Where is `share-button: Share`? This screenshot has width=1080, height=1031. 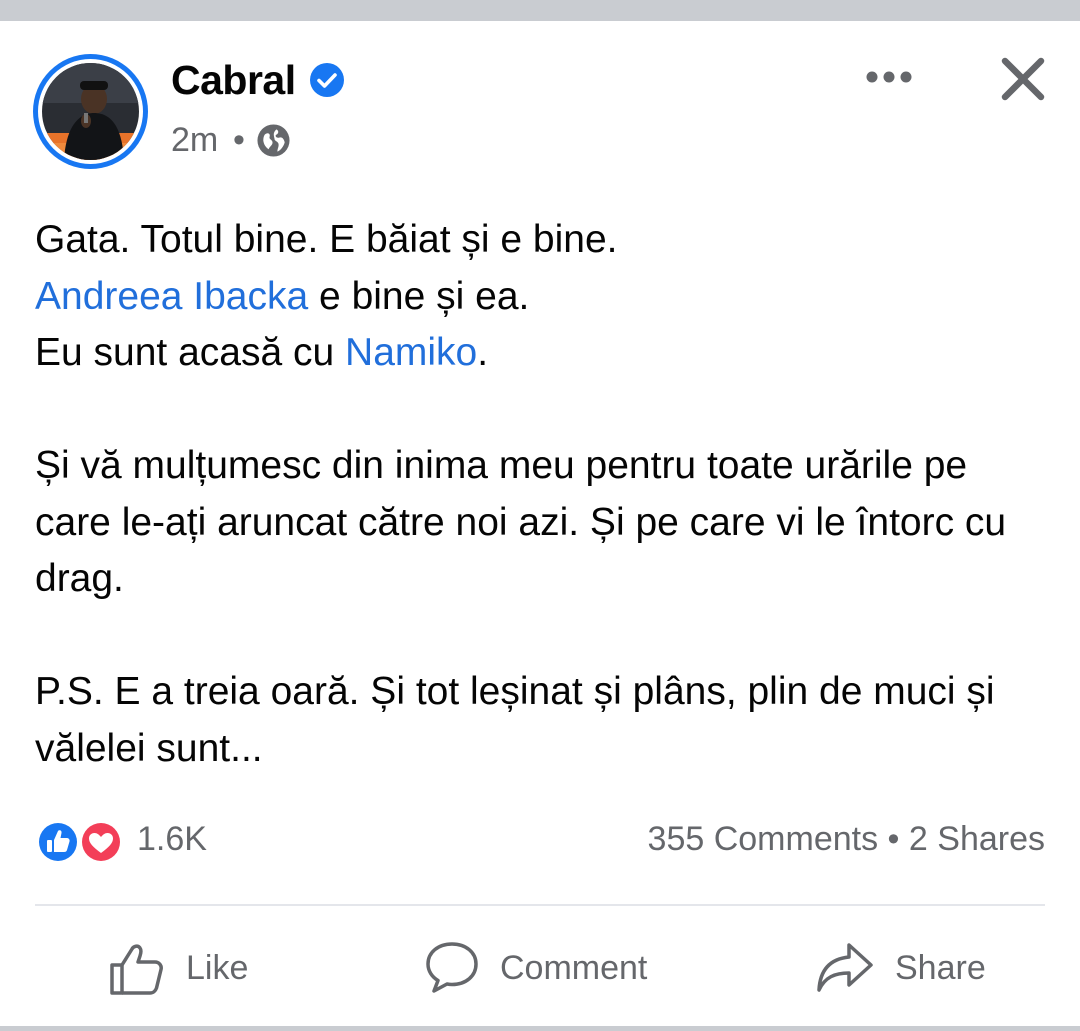 share-button: Share is located at coordinates (900, 968).